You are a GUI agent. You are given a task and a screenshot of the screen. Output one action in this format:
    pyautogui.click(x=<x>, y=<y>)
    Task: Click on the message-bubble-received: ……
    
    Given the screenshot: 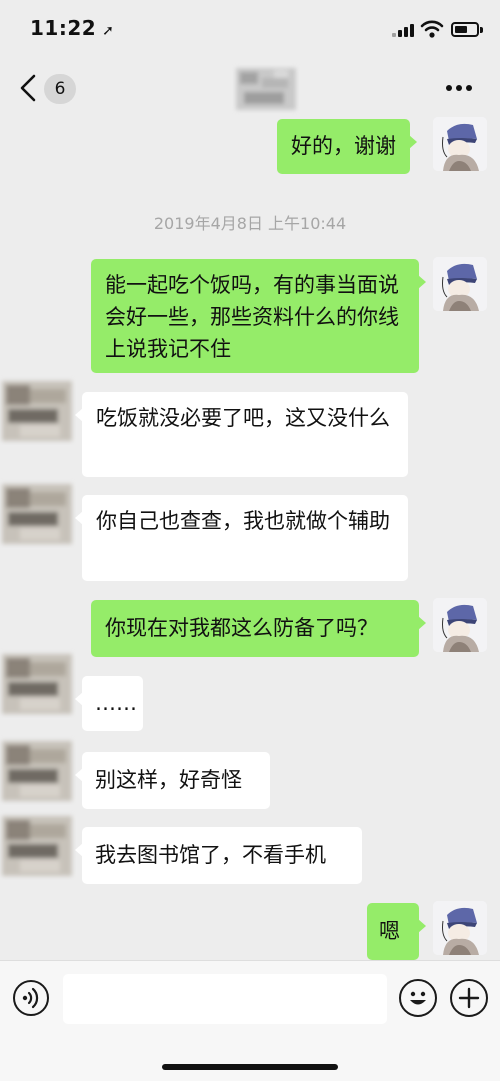 What is the action you would take?
    pyautogui.click(x=109, y=703)
    